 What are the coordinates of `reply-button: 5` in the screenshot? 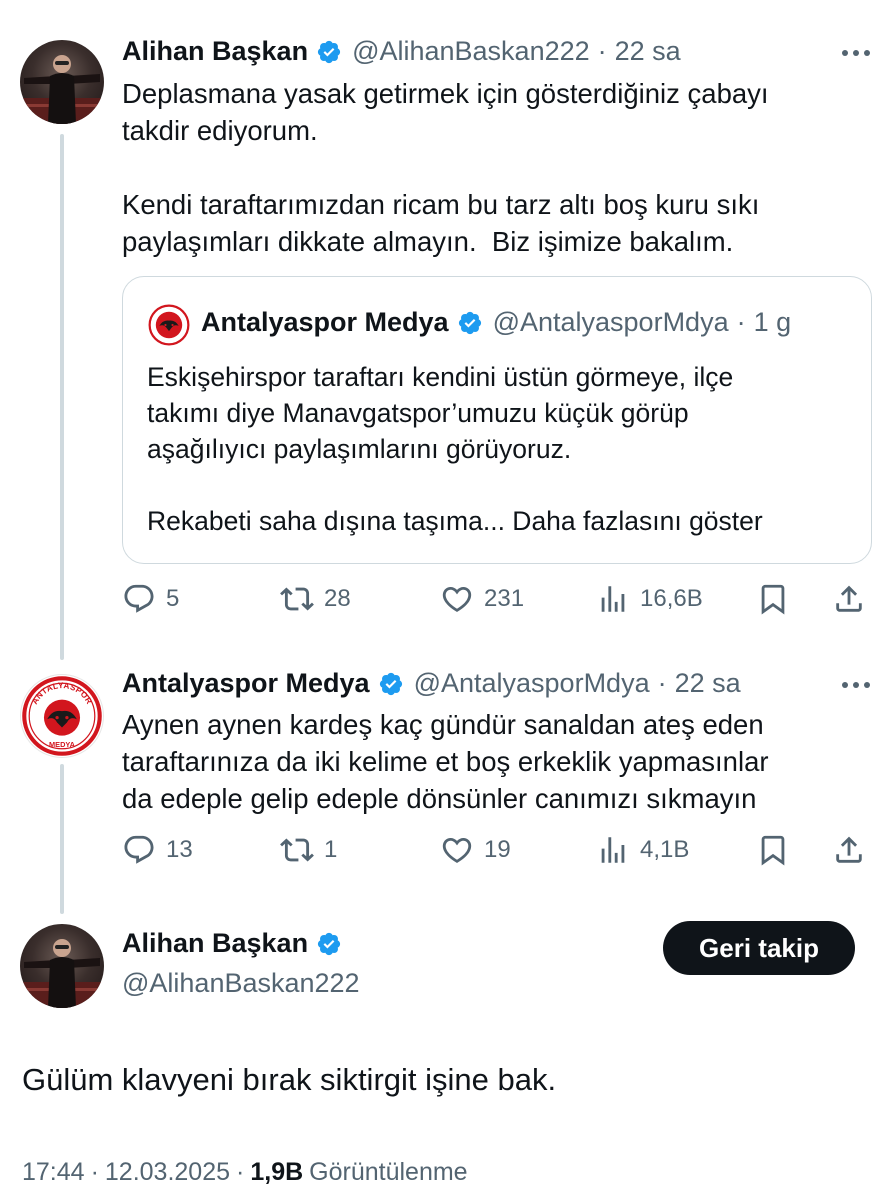 It's located at (150, 599).